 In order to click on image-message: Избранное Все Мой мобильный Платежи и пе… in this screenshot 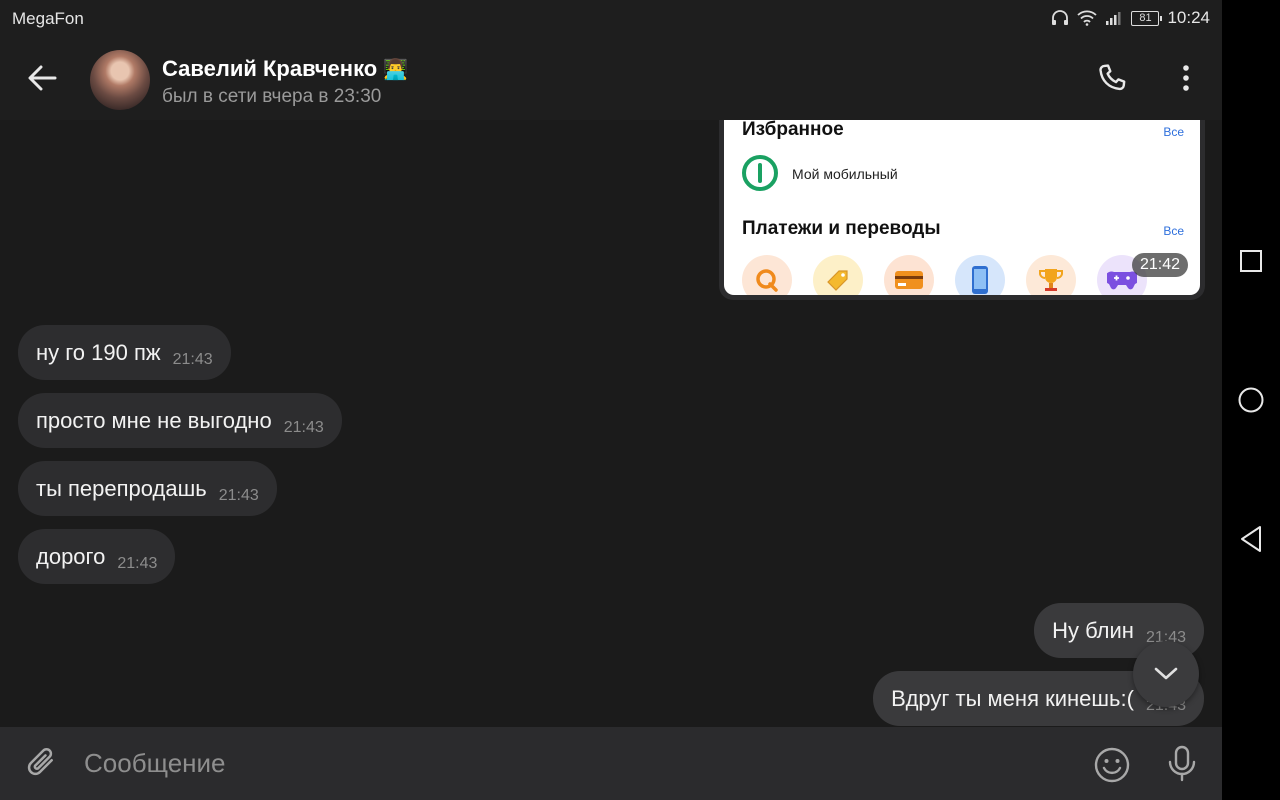, I will do `click(962, 210)`.